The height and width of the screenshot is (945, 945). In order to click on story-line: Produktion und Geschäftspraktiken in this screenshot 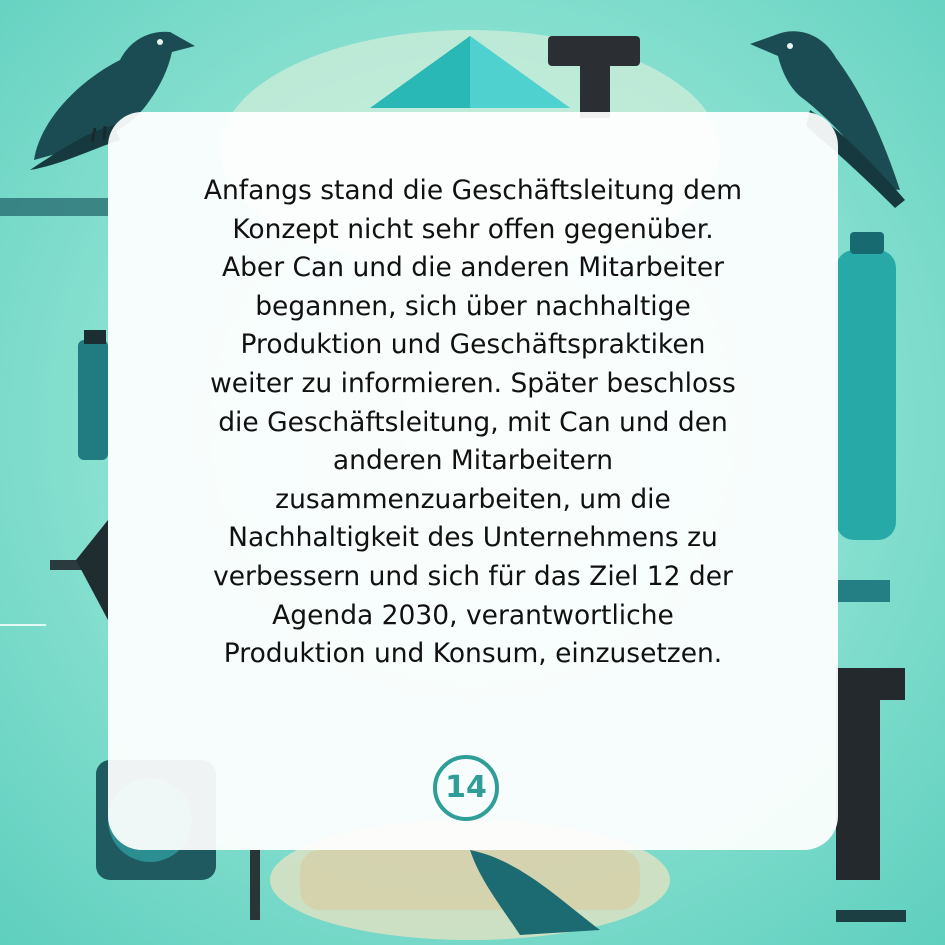, I will do `click(473, 345)`.